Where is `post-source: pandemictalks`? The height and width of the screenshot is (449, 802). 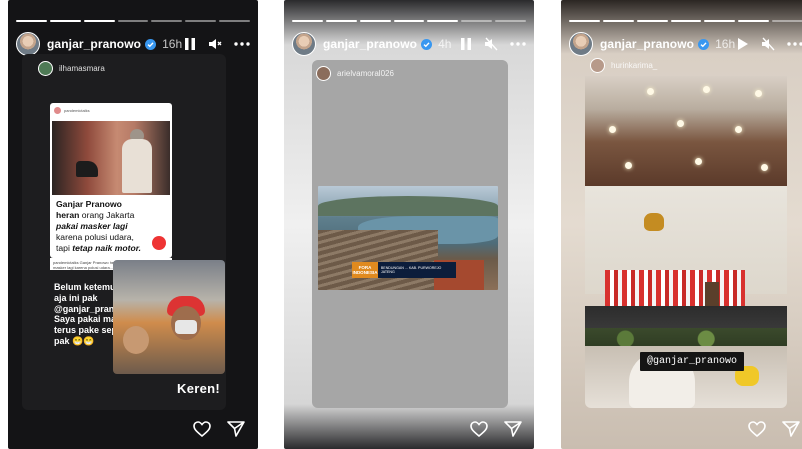
post-source: pandemictalks is located at coordinates (111, 110).